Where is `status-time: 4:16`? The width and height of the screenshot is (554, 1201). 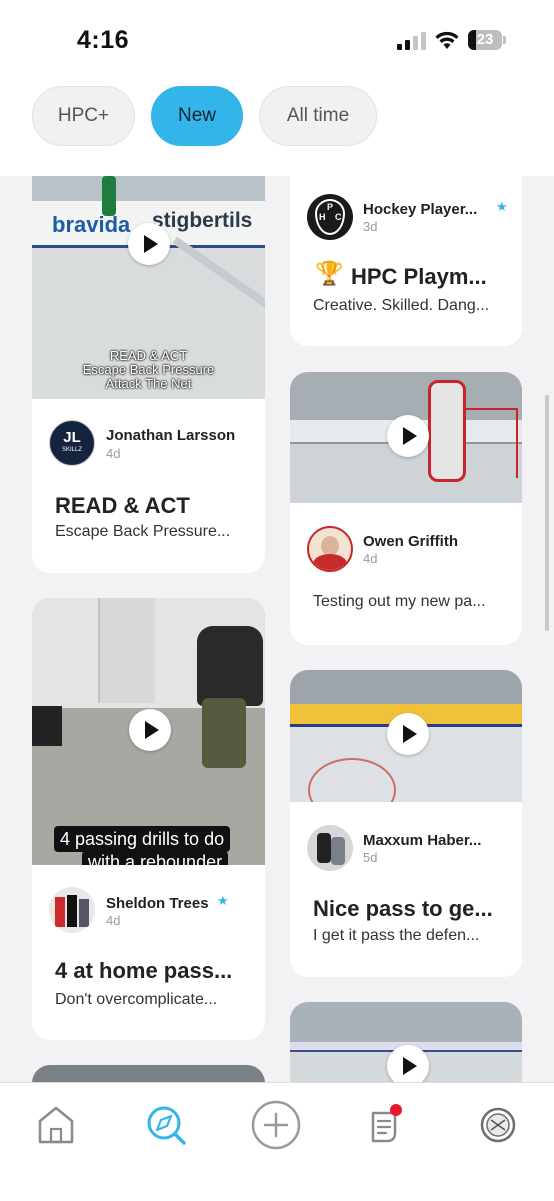 status-time: 4:16 is located at coordinates (103, 40).